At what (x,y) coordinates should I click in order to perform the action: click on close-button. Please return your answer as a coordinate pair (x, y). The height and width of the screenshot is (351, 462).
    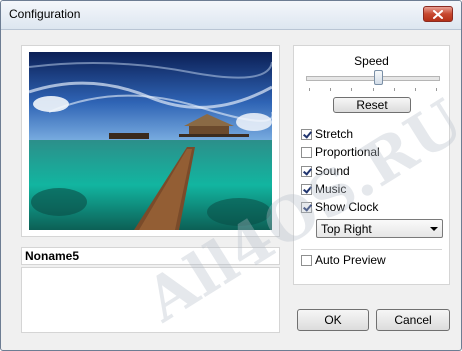
    Looking at the image, I should click on (438, 14).